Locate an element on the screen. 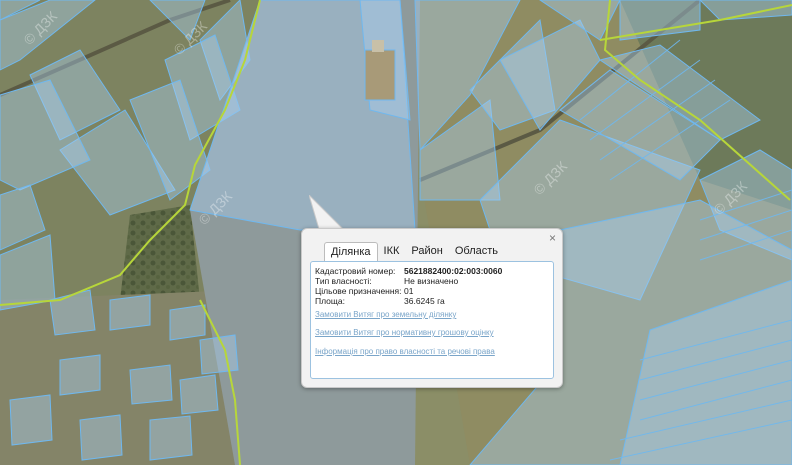 Image resolution: width=792 pixels, height=465 pixels. attribute-label: Площа: is located at coordinates (330, 301).